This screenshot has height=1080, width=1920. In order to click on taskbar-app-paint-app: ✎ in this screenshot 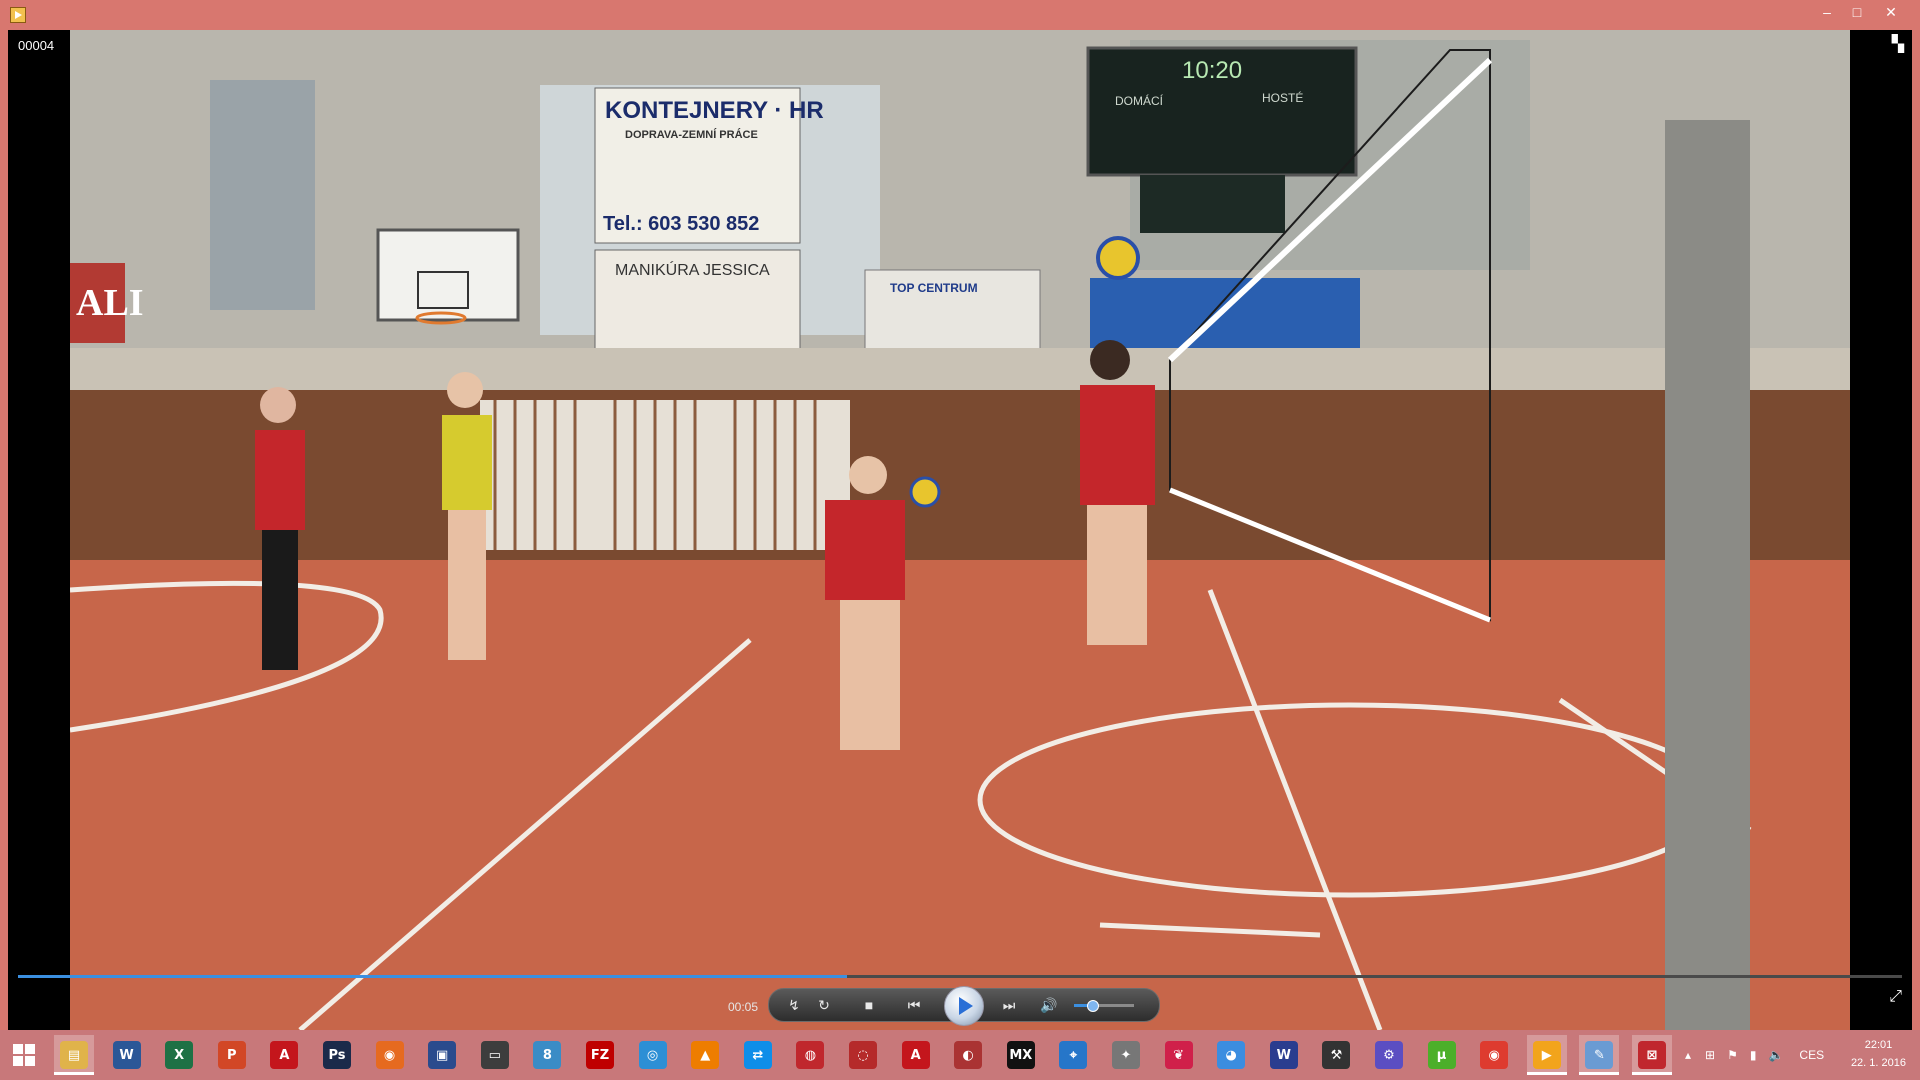, I will do `click(1599, 1055)`.